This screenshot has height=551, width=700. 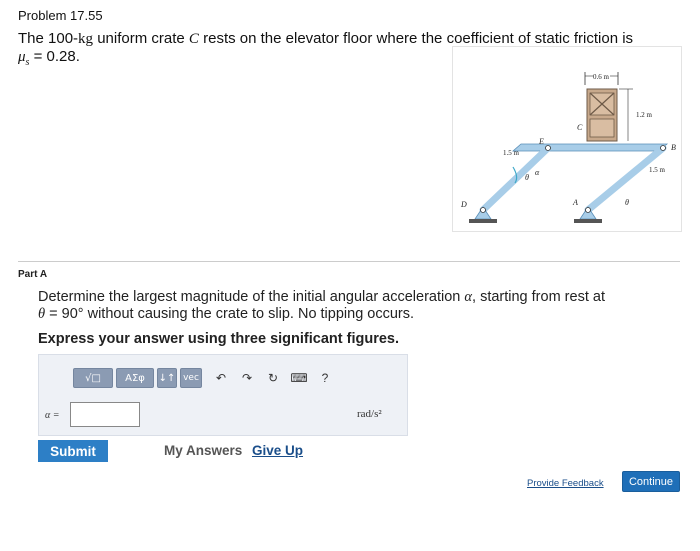 I want to click on section-divider, so click(x=349, y=261).